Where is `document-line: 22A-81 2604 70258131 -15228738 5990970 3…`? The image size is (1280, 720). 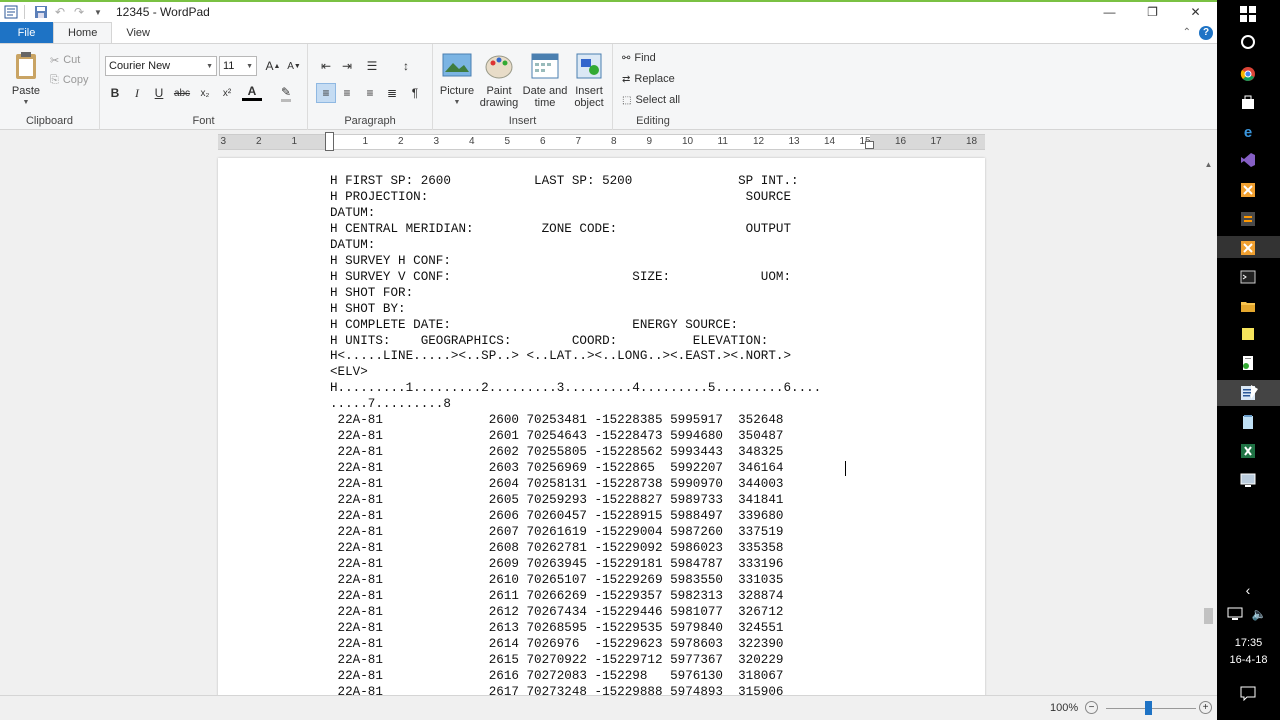 document-line: 22A-81 2604 70258131 -15228738 5990970 3… is located at coordinates (575, 485).